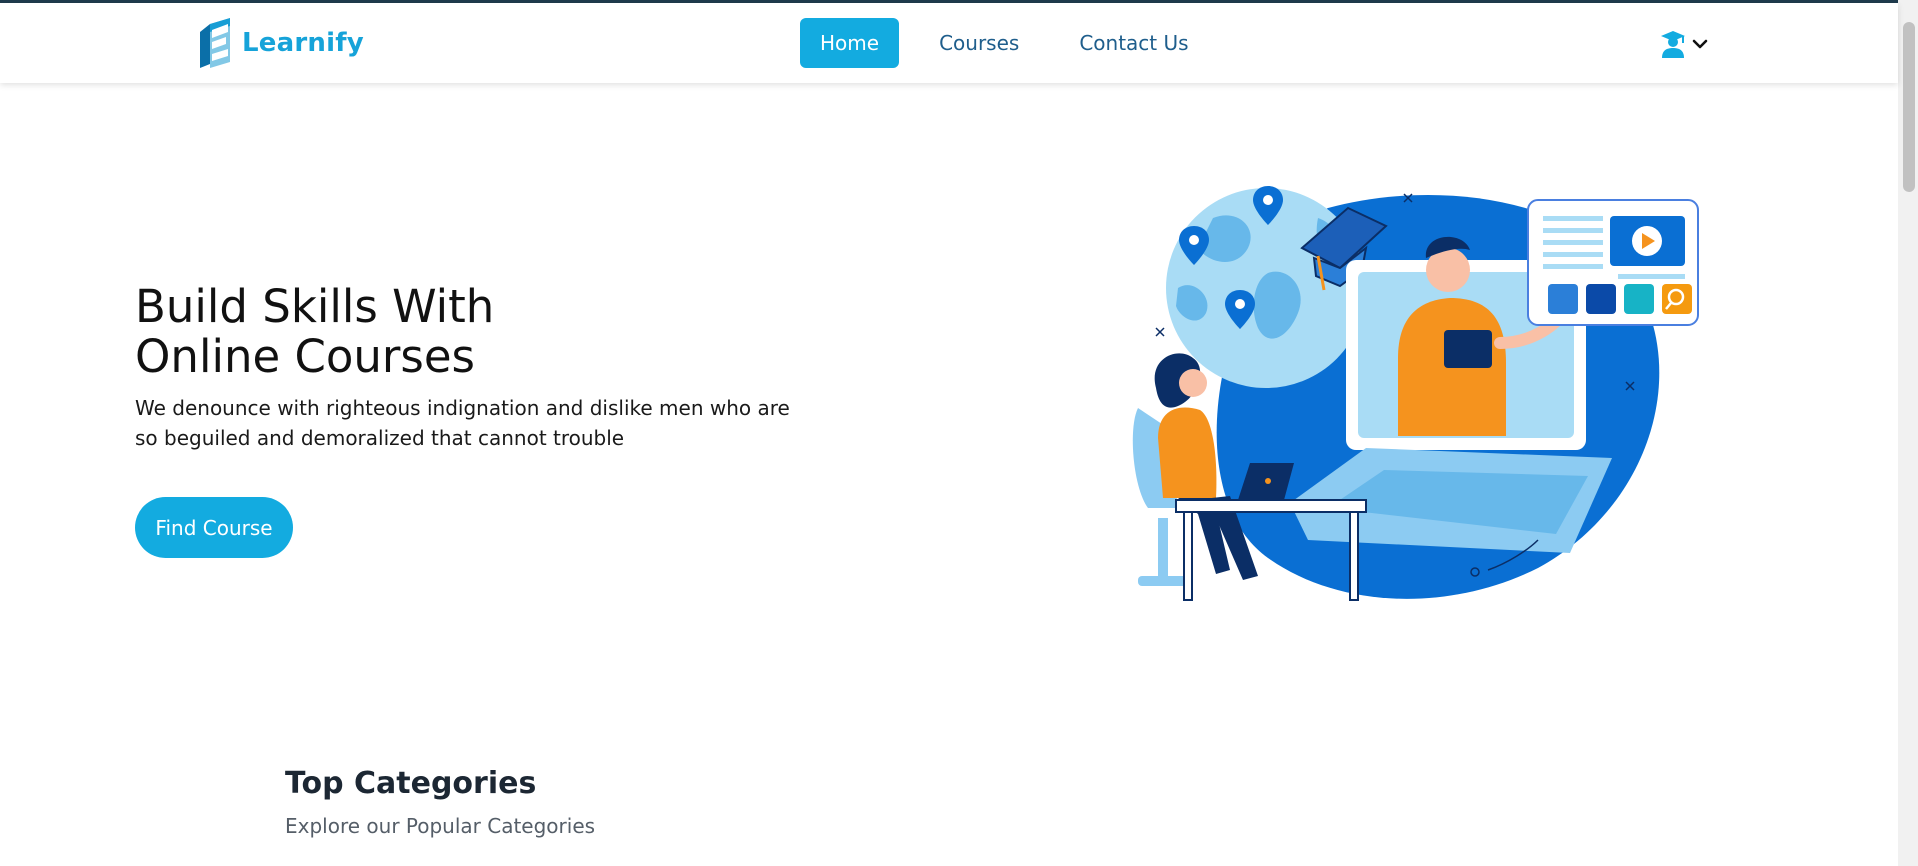 The width and height of the screenshot is (1918, 866). I want to click on hero-title: Build Skills With Online Courses, so click(435, 332).